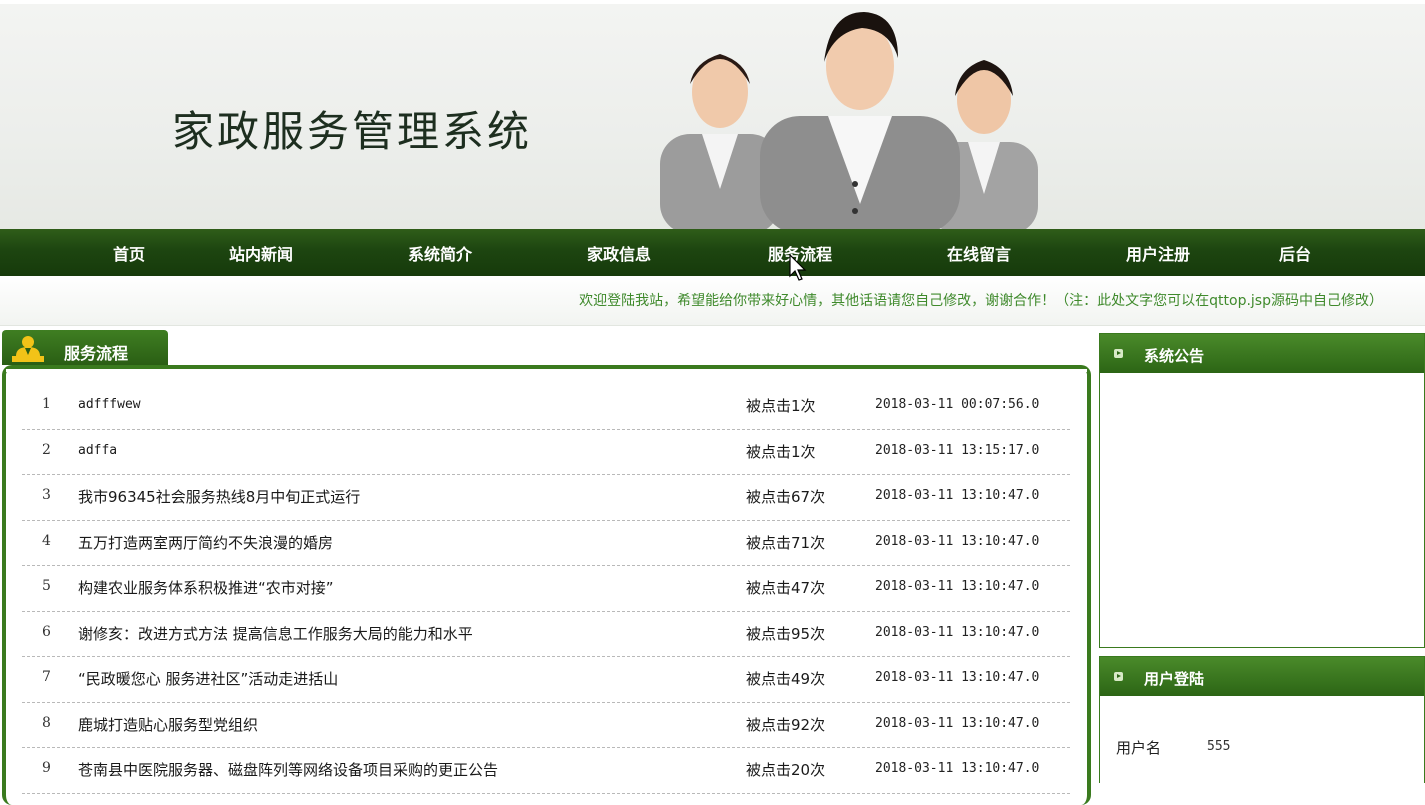  I want to click on row-click-count: 被点击71次, so click(786, 542).